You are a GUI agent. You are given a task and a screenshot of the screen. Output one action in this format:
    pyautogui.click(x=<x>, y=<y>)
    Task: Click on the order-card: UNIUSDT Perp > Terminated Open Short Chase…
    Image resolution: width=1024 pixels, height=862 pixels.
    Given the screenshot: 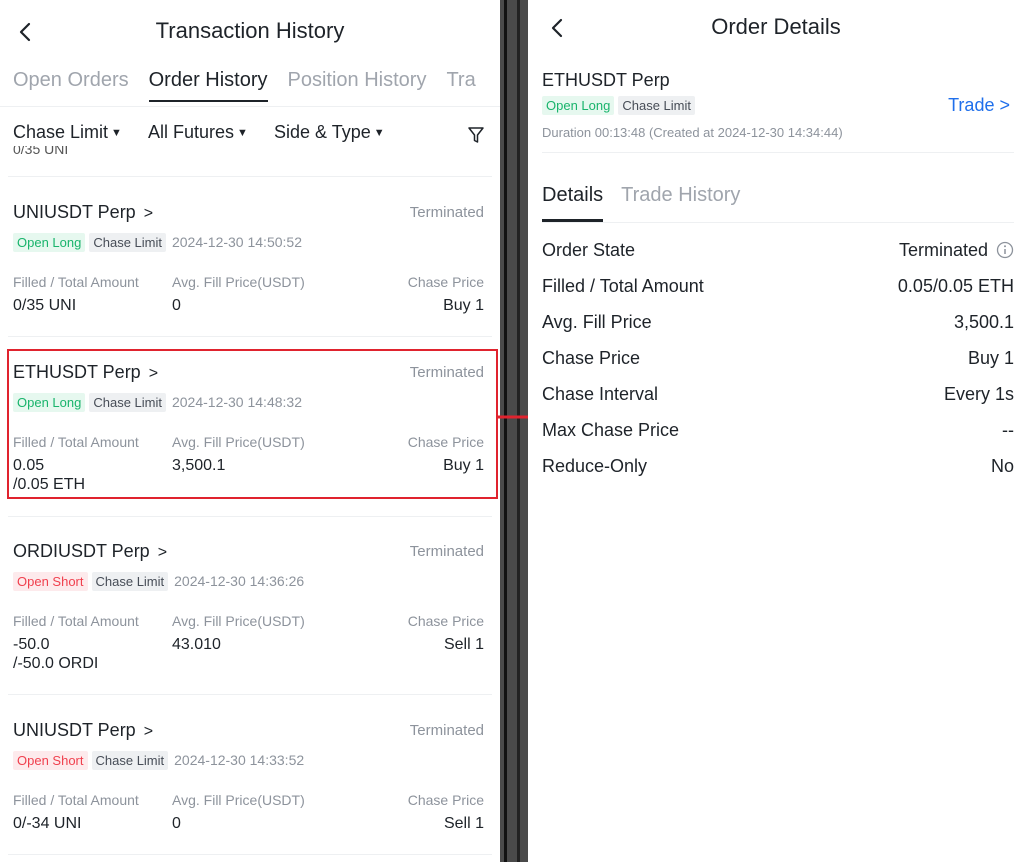 What is the action you would take?
    pyautogui.click(x=250, y=774)
    